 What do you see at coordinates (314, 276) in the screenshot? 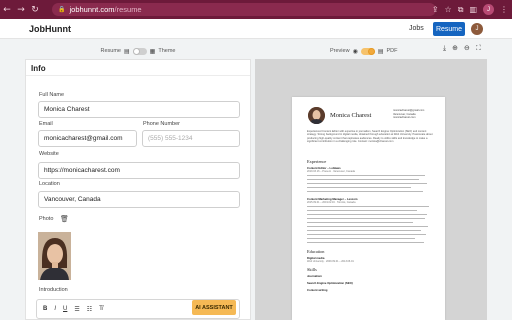
I see `resume-skill-item: Journalism` at bounding box center [314, 276].